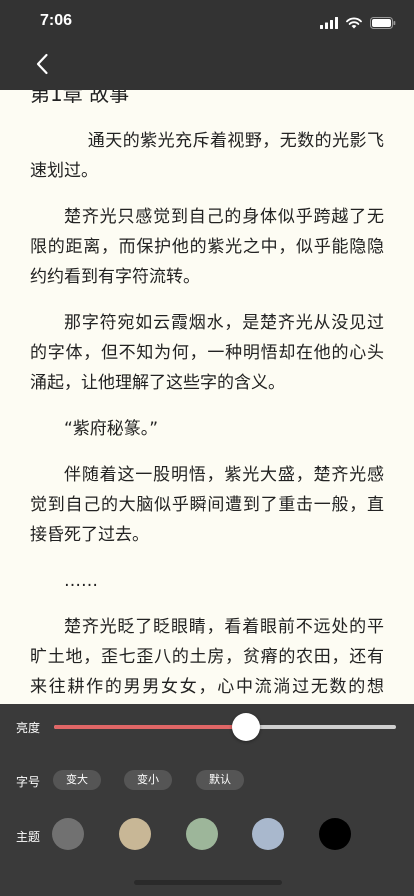  I want to click on font-default-button: 默认, so click(220, 780).